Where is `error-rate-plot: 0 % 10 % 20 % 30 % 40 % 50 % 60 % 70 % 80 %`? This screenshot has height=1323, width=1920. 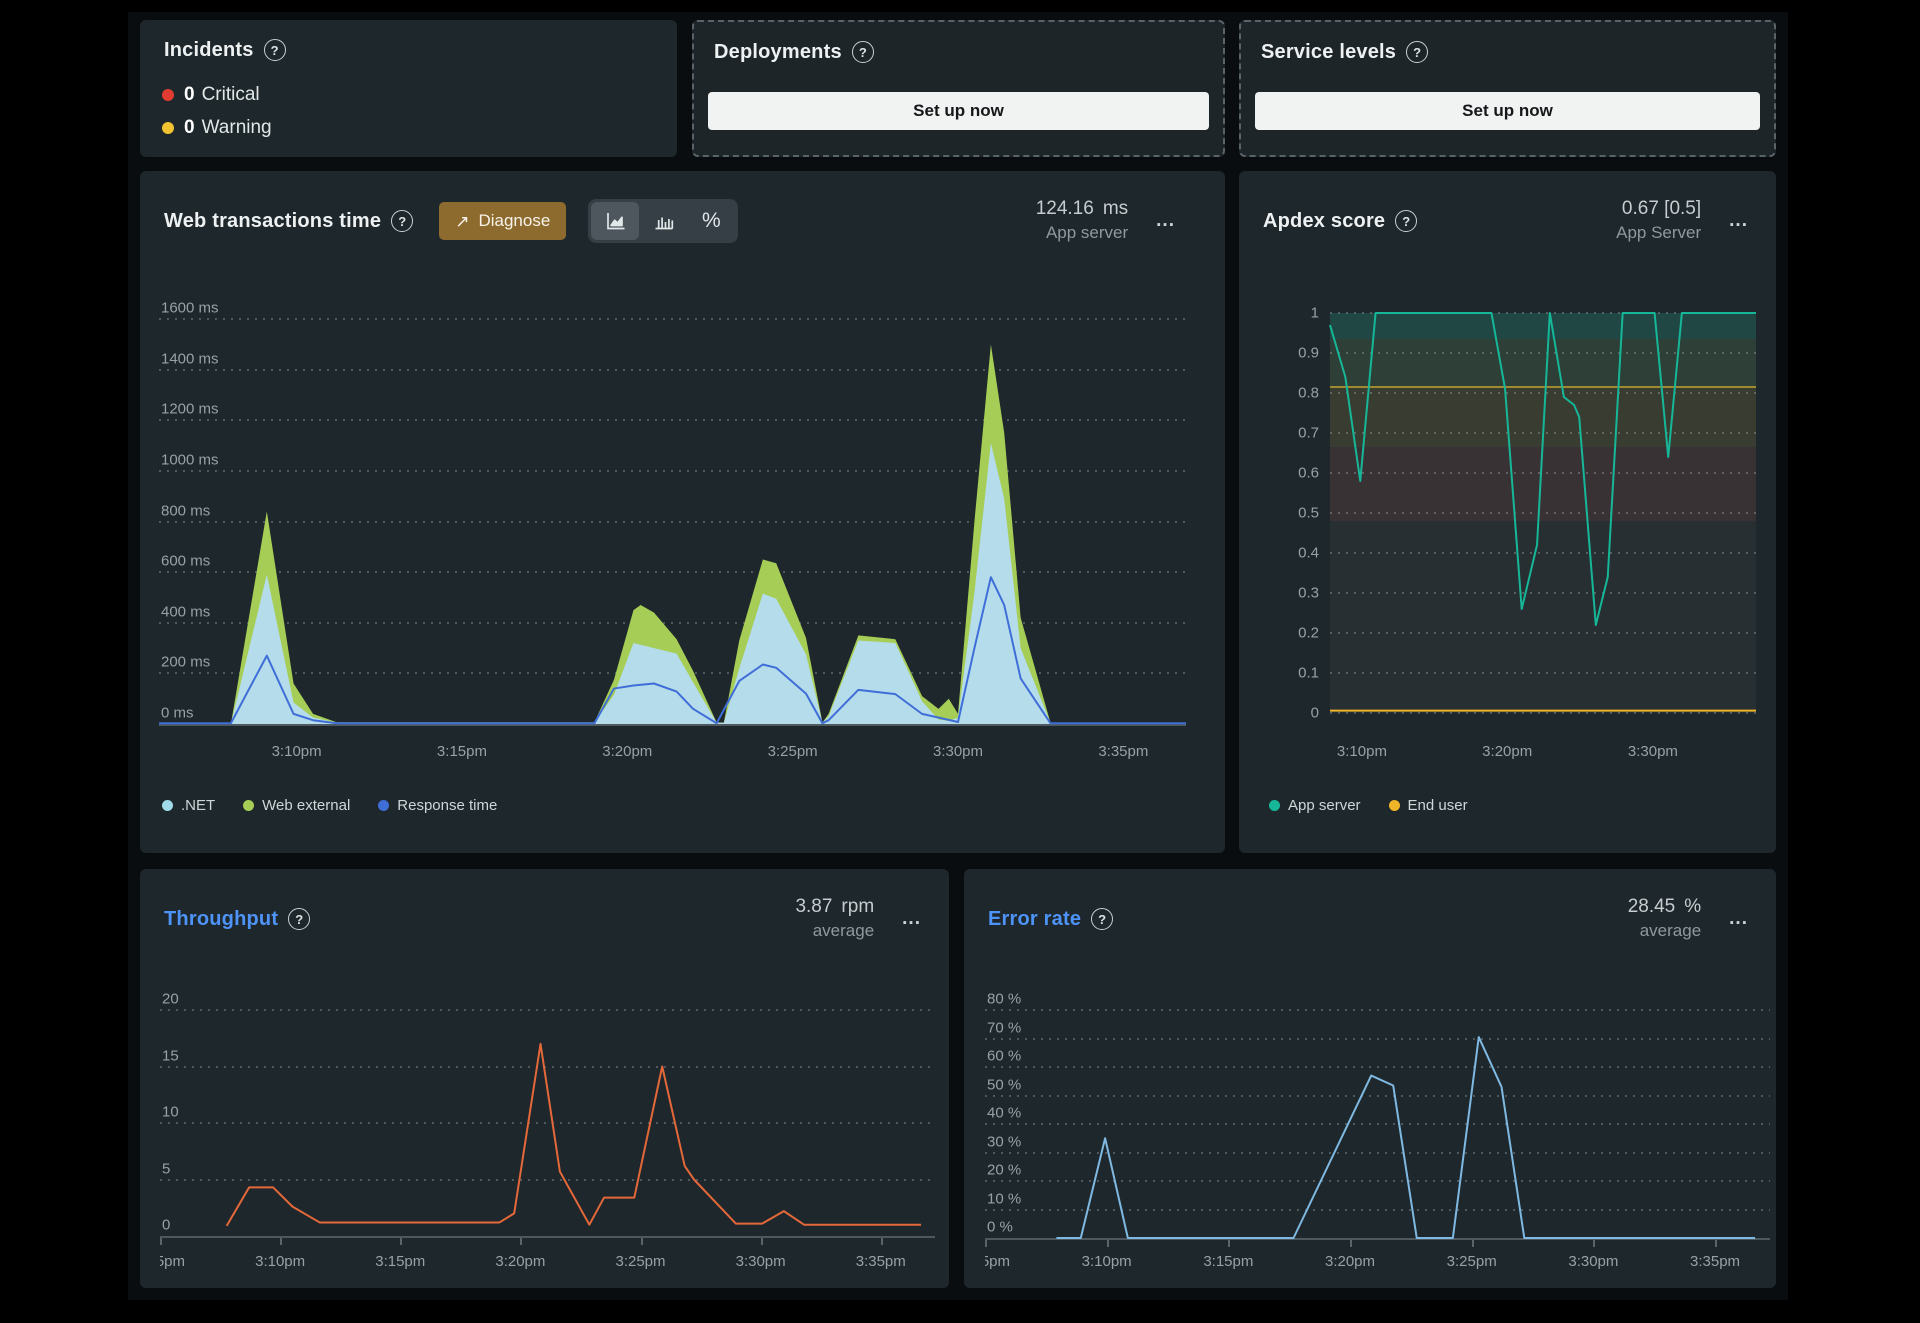 error-rate-plot: 0 % 10 % 20 % 30 % 40 % 50 % 60 % 70 % 80 % is located at coordinates (1377, 1118).